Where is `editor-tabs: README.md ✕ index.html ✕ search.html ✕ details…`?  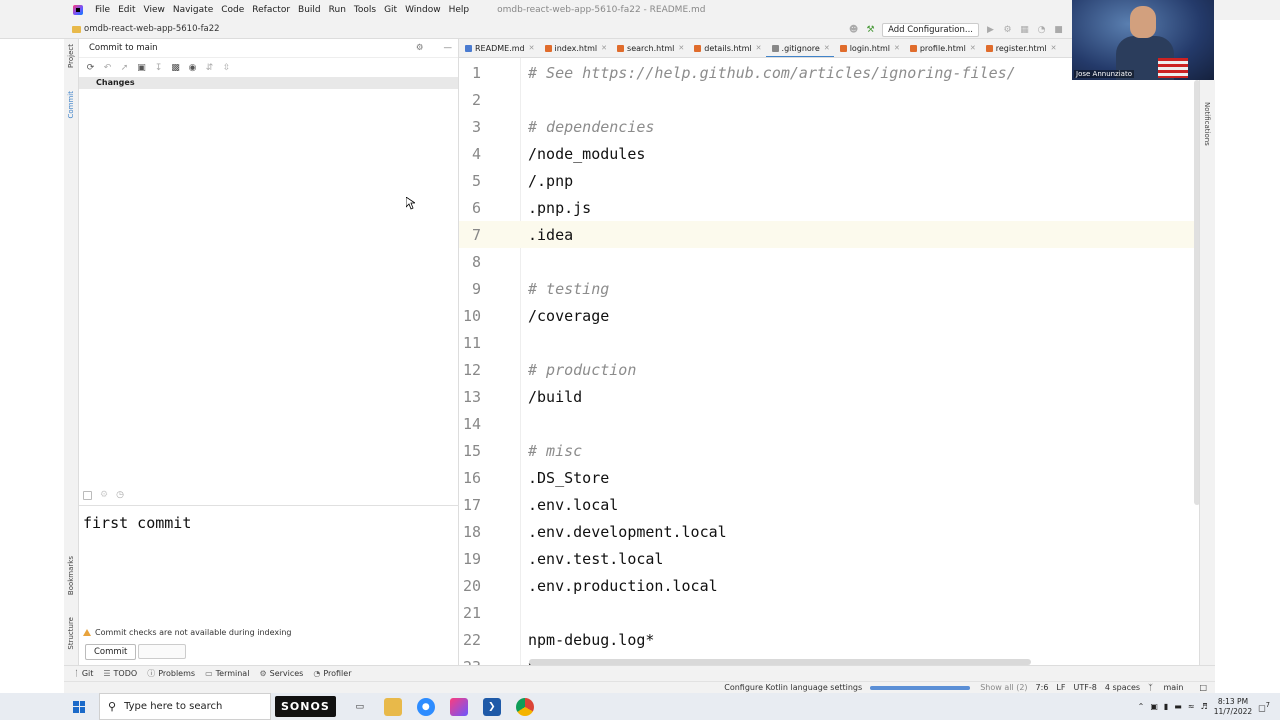
editor-tabs: README.md ✕ index.html ✕ search.html ✕ details… is located at coordinates (765, 48).